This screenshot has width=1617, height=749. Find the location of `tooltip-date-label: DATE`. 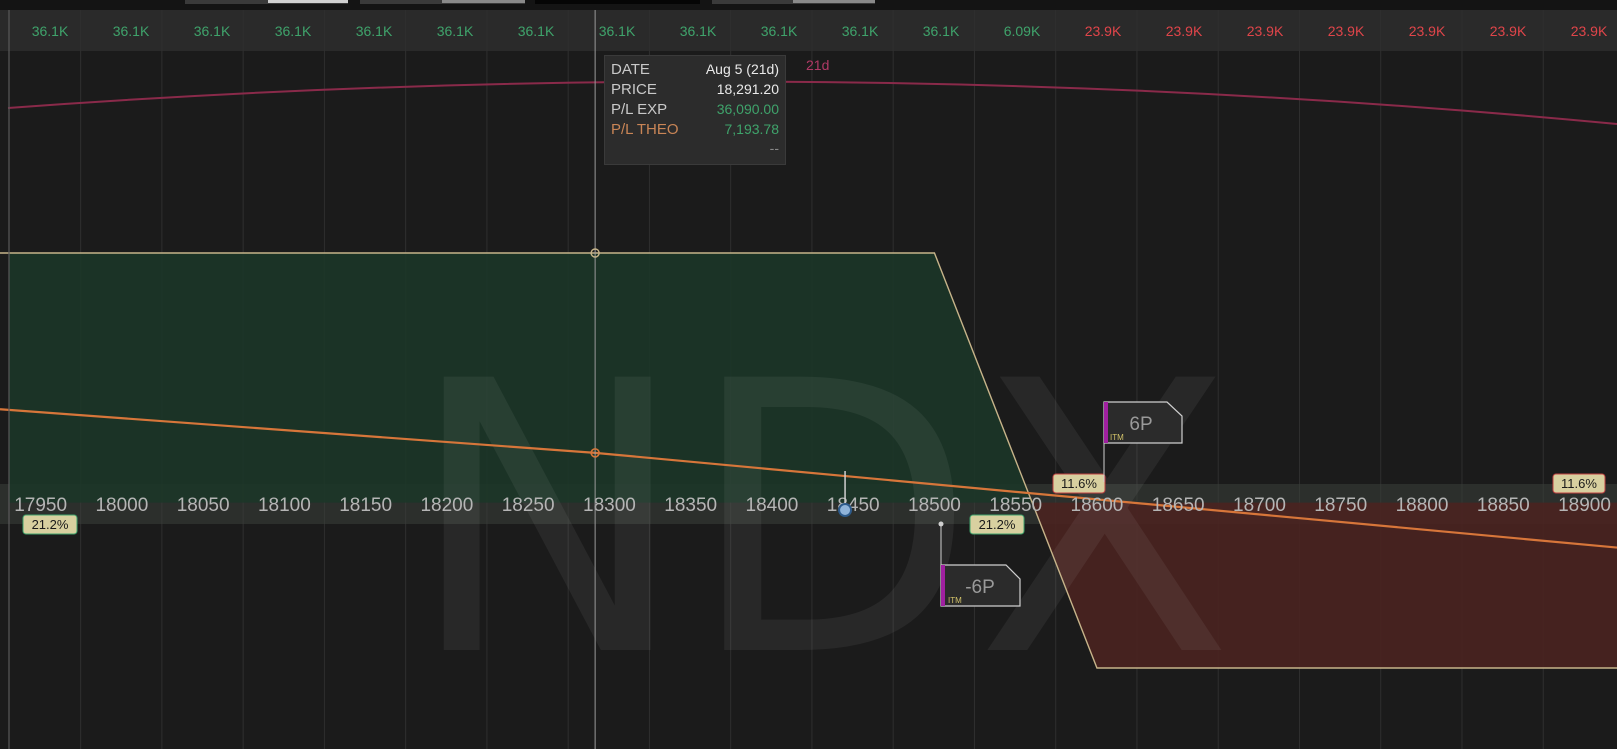

tooltip-date-label: DATE is located at coordinates (630, 69).